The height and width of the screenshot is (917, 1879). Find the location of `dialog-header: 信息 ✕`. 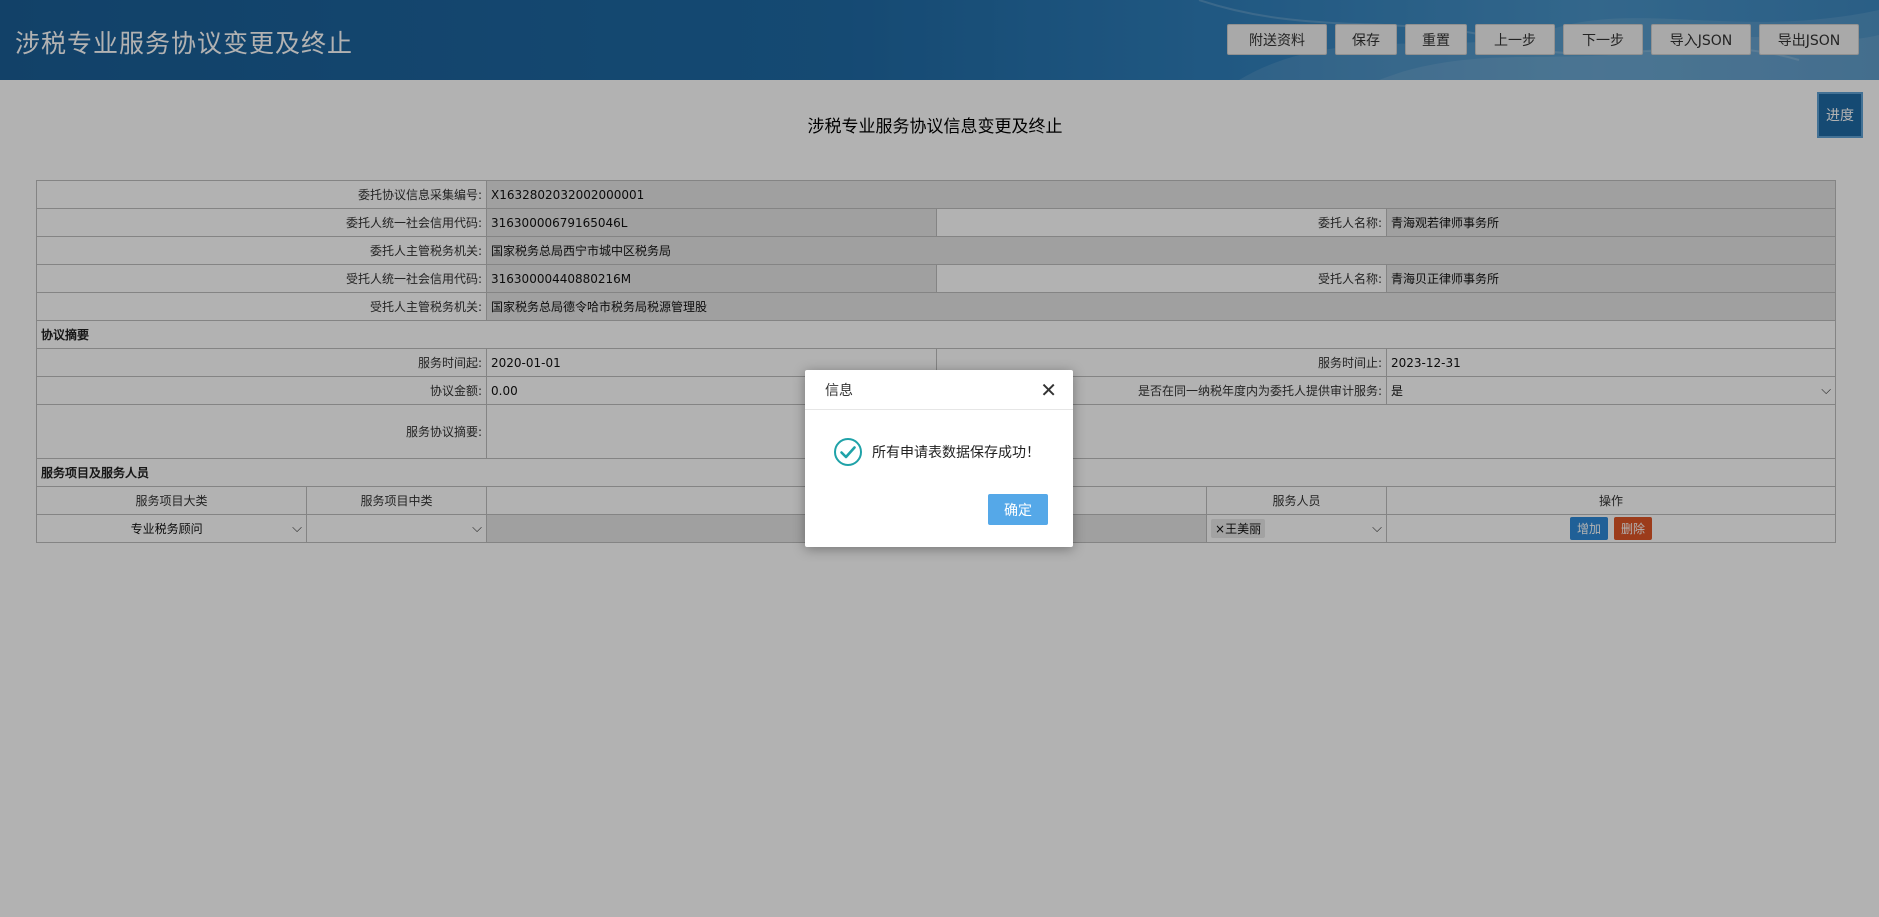

dialog-header: 信息 ✕ is located at coordinates (939, 390).